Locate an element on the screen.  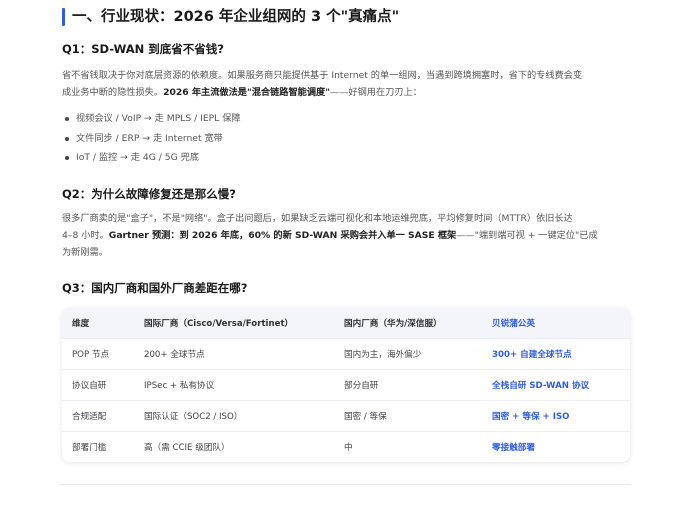
table-cell: 国际认证（SOC2 / ISO） is located at coordinates (193, 416).